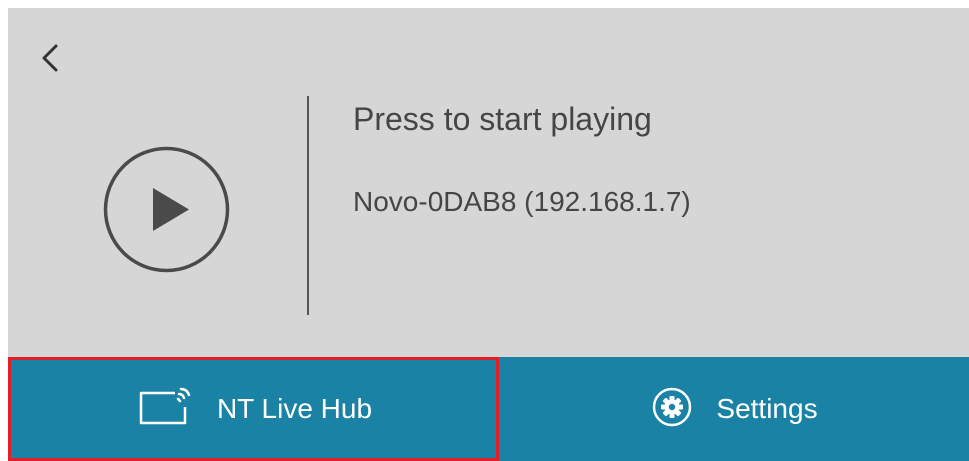 Image resolution: width=969 pixels, height=461 pixels. I want to click on tab-nt-live-hub: NT Live Hub, so click(253, 409).